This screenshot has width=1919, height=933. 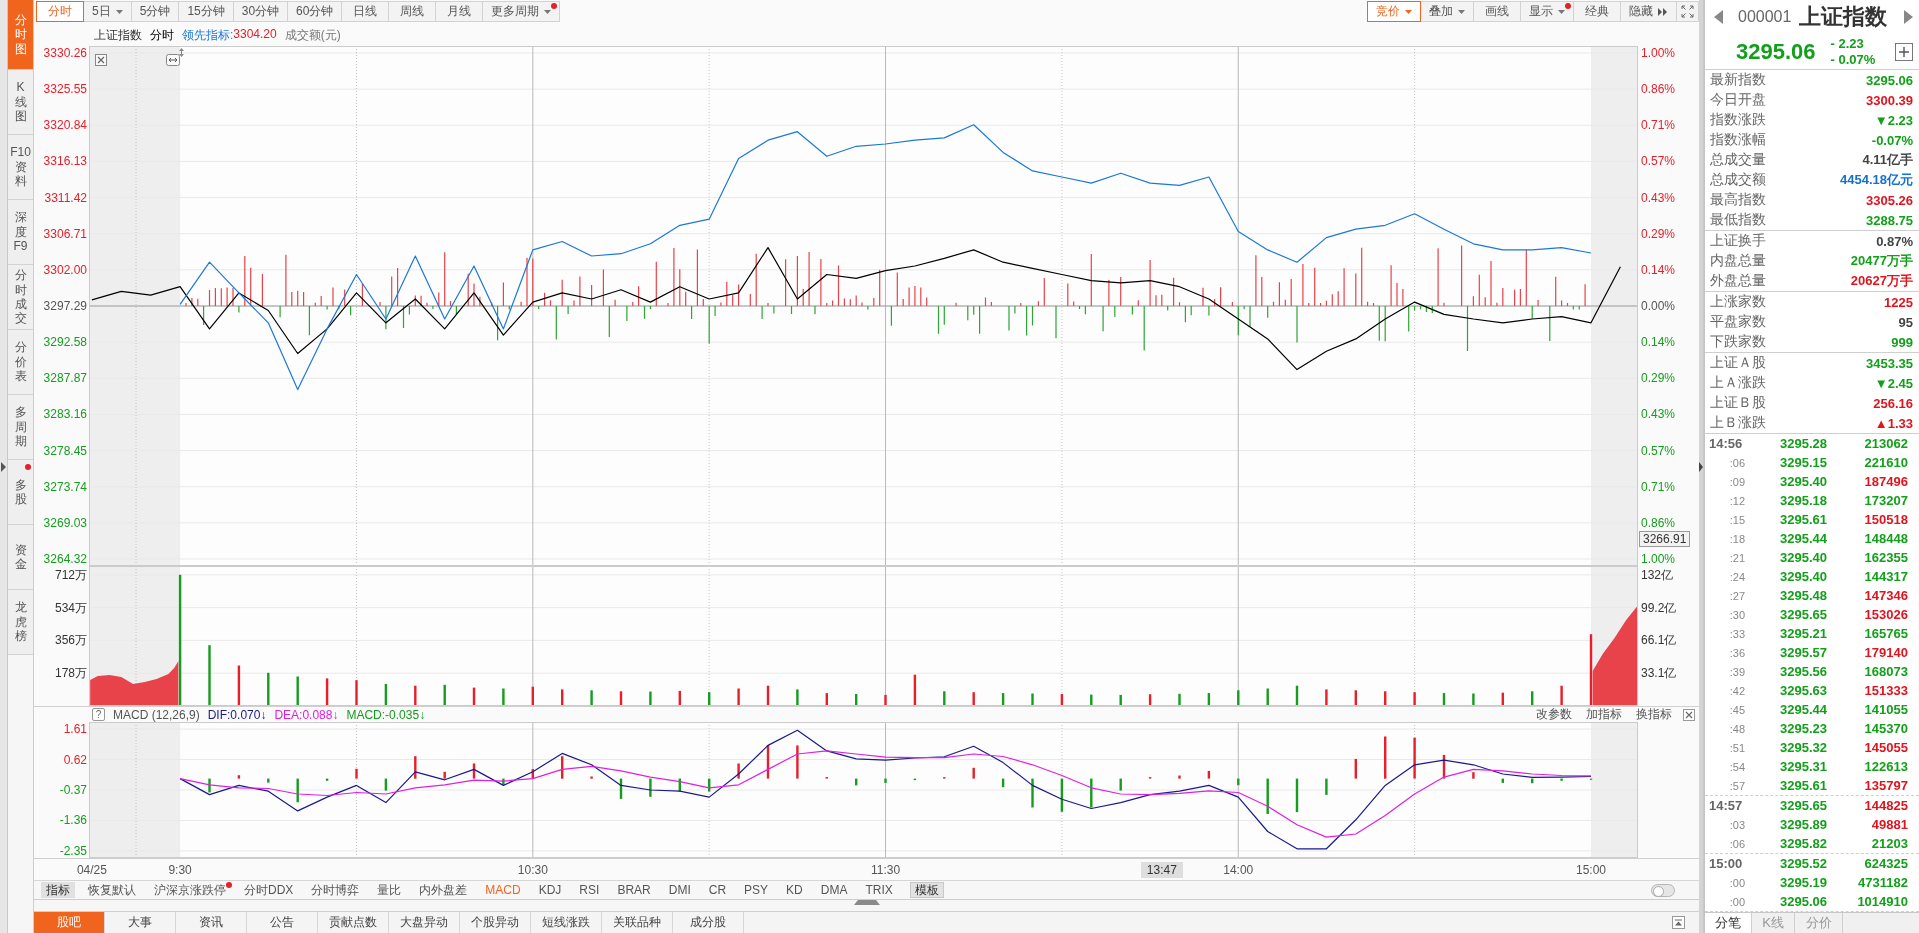 What do you see at coordinates (634, 890) in the screenshot?
I see `indicator-tab: BRAR` at bounding box center [634, 890].